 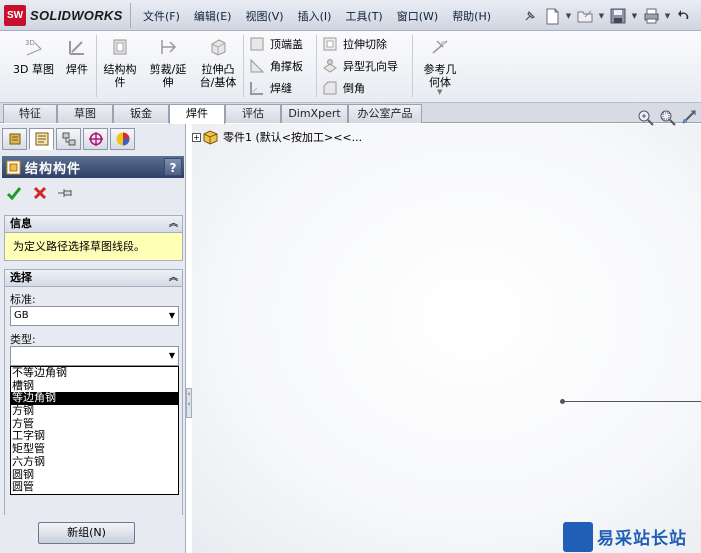 I want to click on tab-sketch: 草图, so click(x=85, y=113).